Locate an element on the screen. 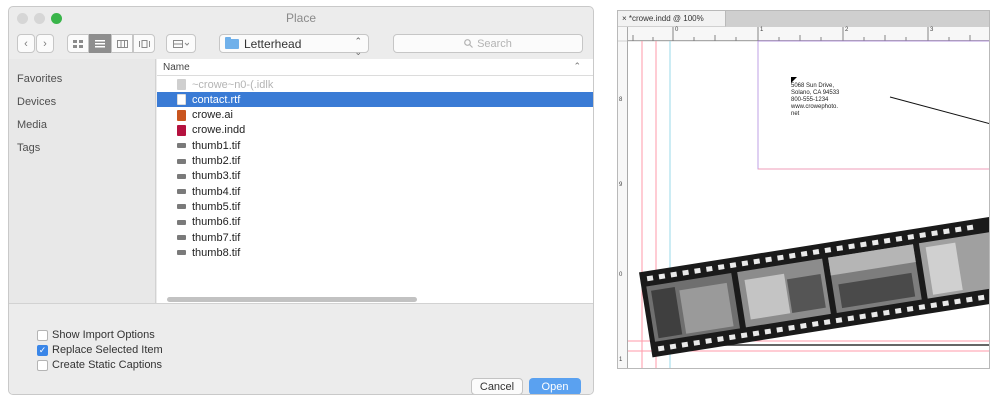 The width and height of the screenshot is (990, 398). sidebar-item-devices: Devices is located at coordinates (36, 102).